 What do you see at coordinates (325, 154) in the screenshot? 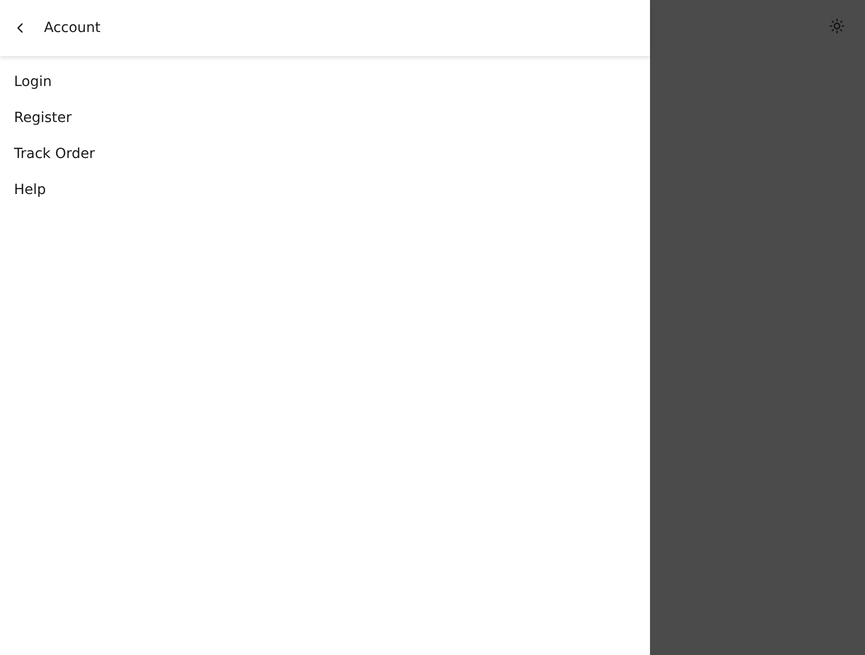
I see `menu-item: Track Order` at bounding box center [325, 154].